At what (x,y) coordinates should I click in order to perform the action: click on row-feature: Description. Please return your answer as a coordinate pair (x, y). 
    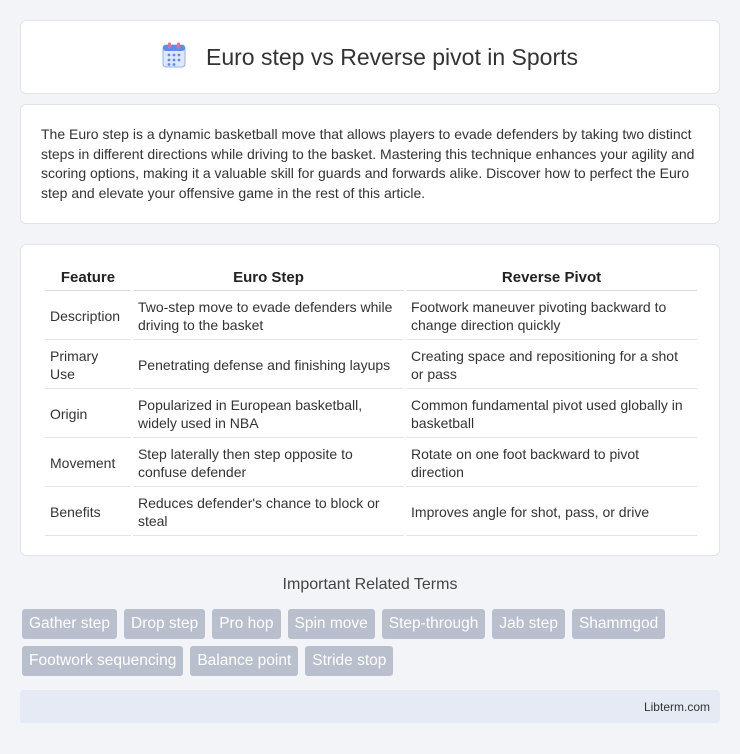
    Looking at the image, I should click on (88, 316).